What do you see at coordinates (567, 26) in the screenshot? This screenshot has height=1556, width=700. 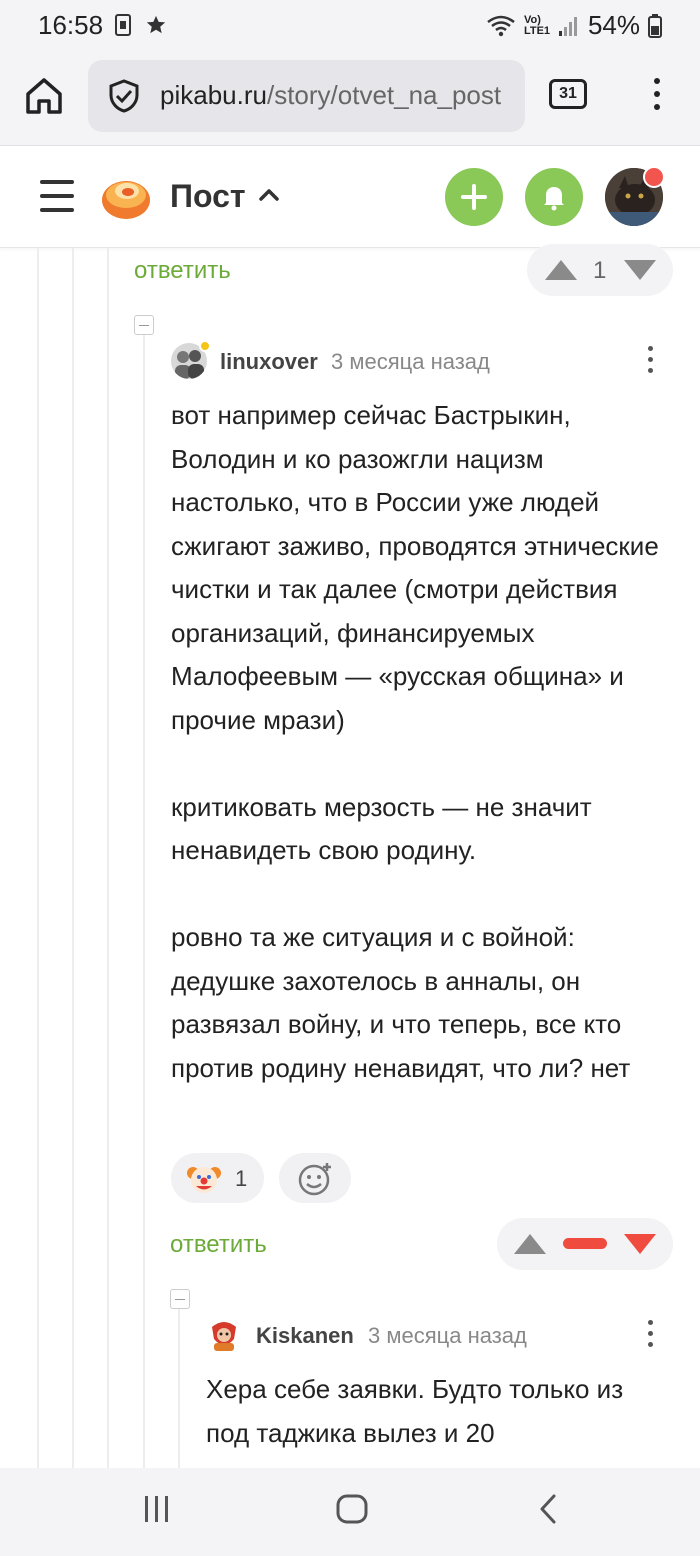 I see `signal-icon` at bounding box center [567, 26].